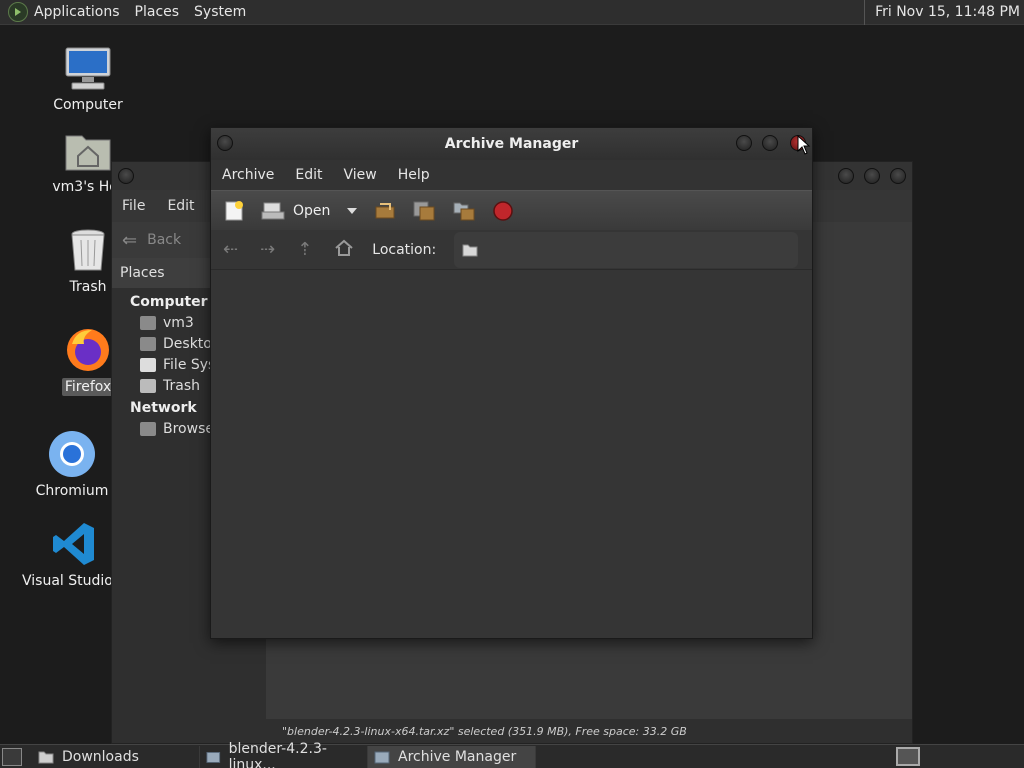 This screenshot has width=1024, height=768. What do you see at coordinates (360, 175) in the screenshot?
I see `menu-view: View` at bounding box center [360, 175].